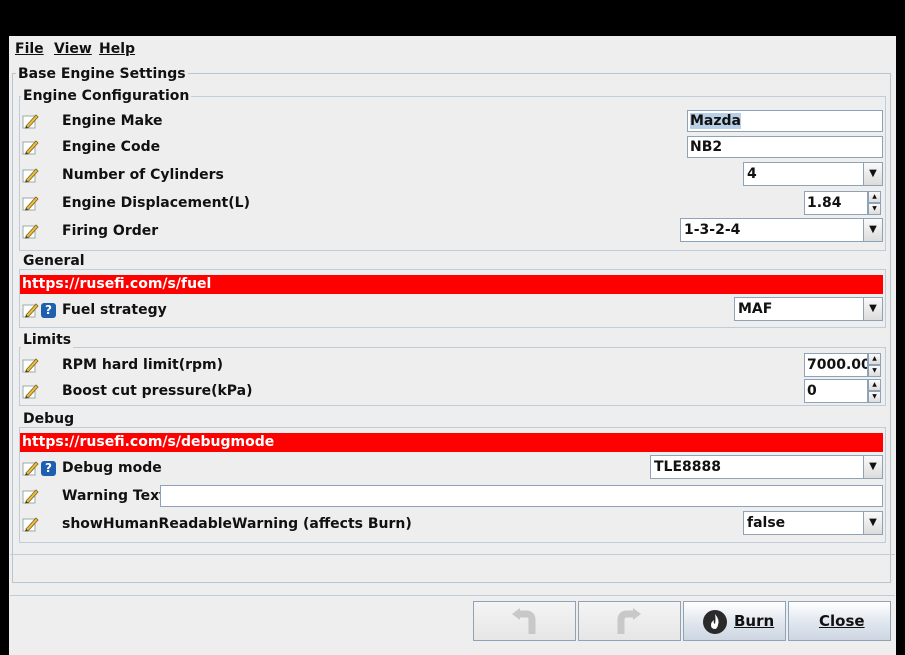 The width and height of the screenshot is (905, 655). I want to click on engine-code-label: Engine Code, so click(111, 147).